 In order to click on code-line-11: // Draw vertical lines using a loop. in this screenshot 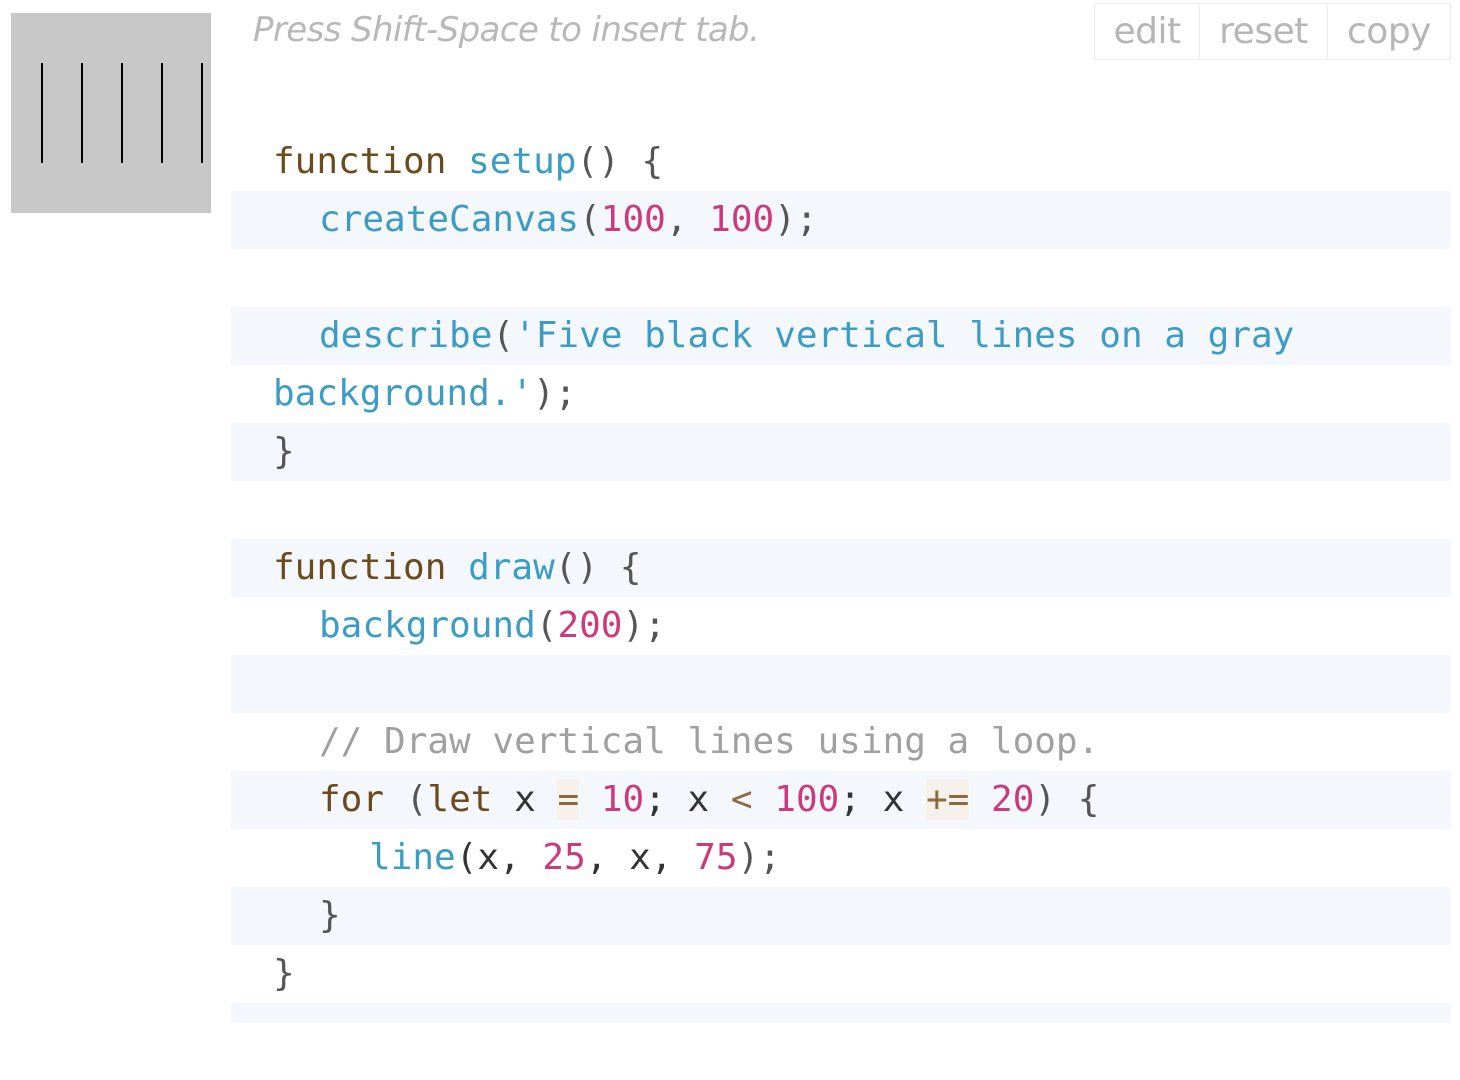, I will do `click(841, 742)`.